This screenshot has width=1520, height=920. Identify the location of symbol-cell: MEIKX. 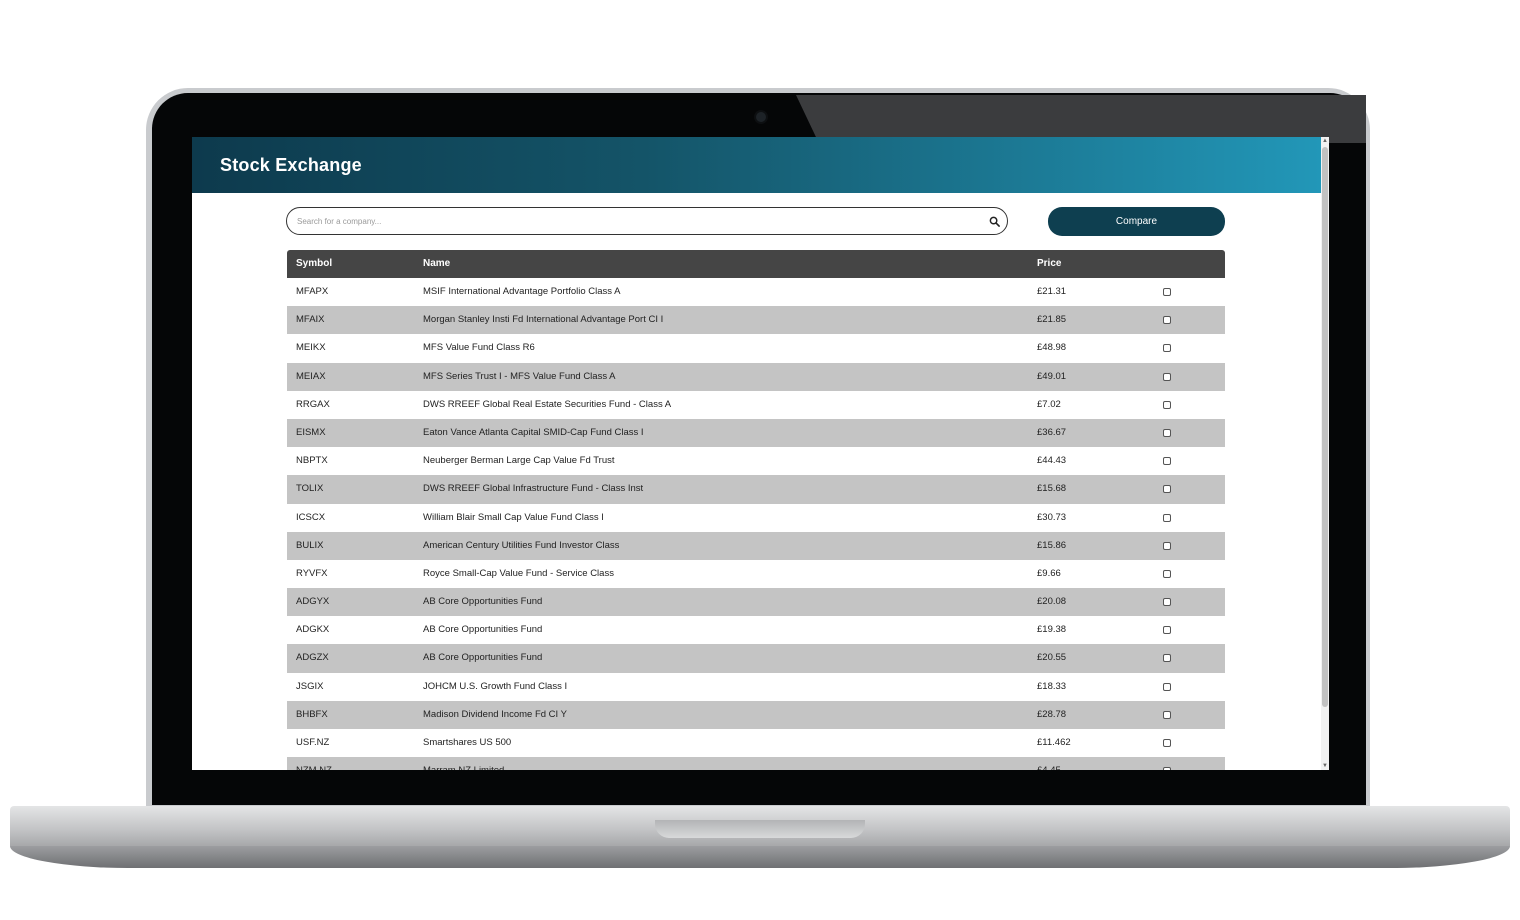
(311, 348).